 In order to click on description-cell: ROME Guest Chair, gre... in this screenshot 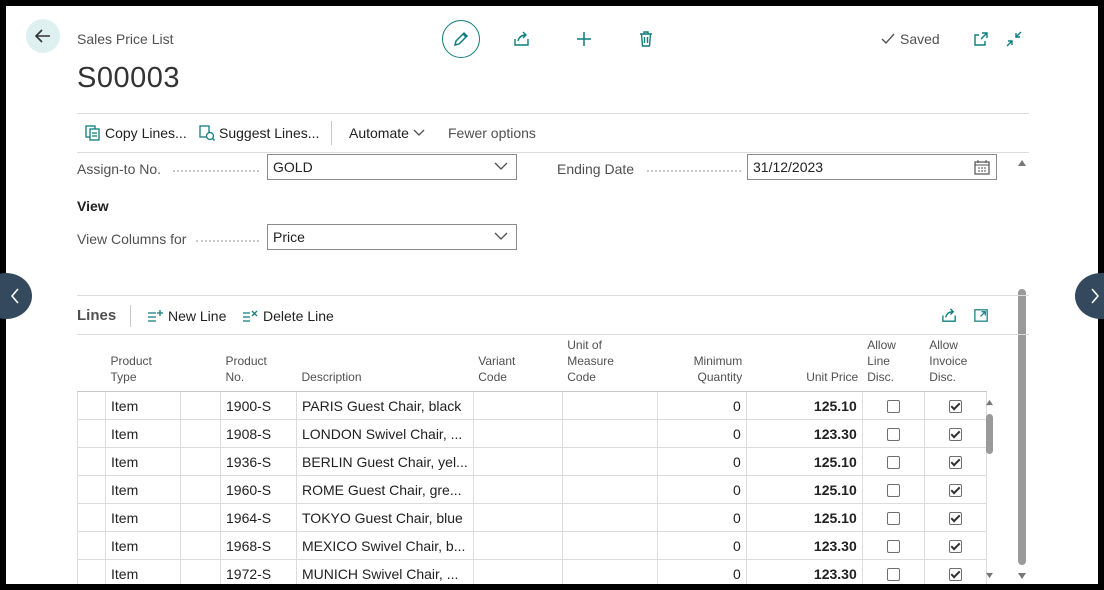, I will do `click(385, 489)`.